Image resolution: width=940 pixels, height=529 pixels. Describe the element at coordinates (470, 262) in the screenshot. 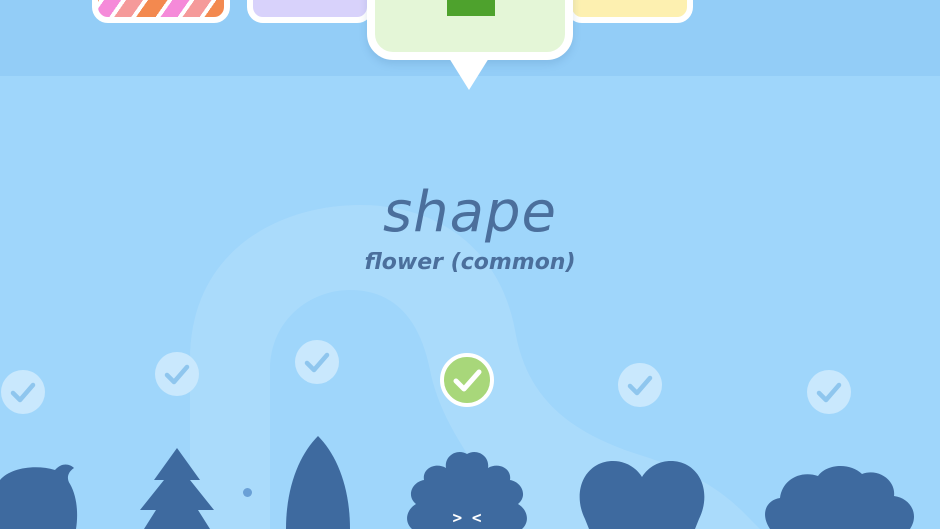

I see `selected-shape-name: flower (common)` at that location.